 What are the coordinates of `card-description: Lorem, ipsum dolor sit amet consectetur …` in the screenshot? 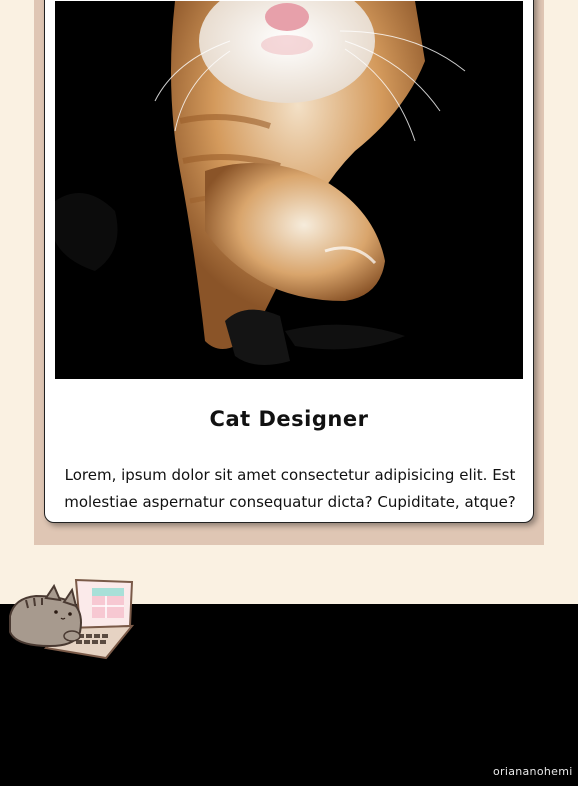 It's located at (290, 488).